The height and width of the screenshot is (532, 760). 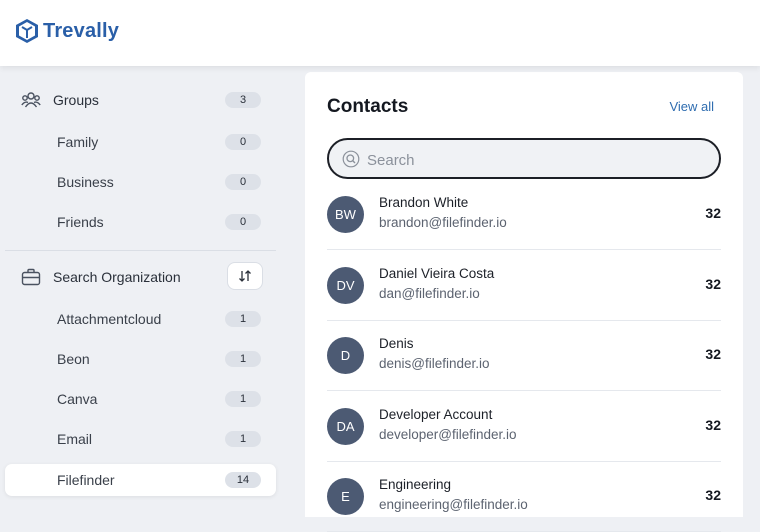 I want to click on contact-name: Denis, so click(x=396, y=343).